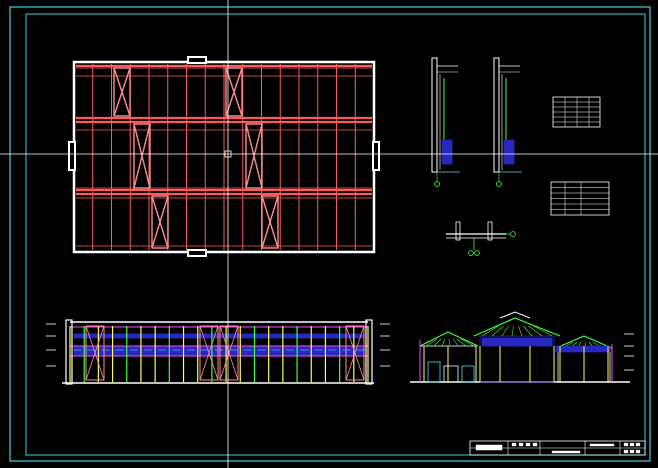 The image size is (658, 468). I want to click on elev-window-band, so click(219, 351).